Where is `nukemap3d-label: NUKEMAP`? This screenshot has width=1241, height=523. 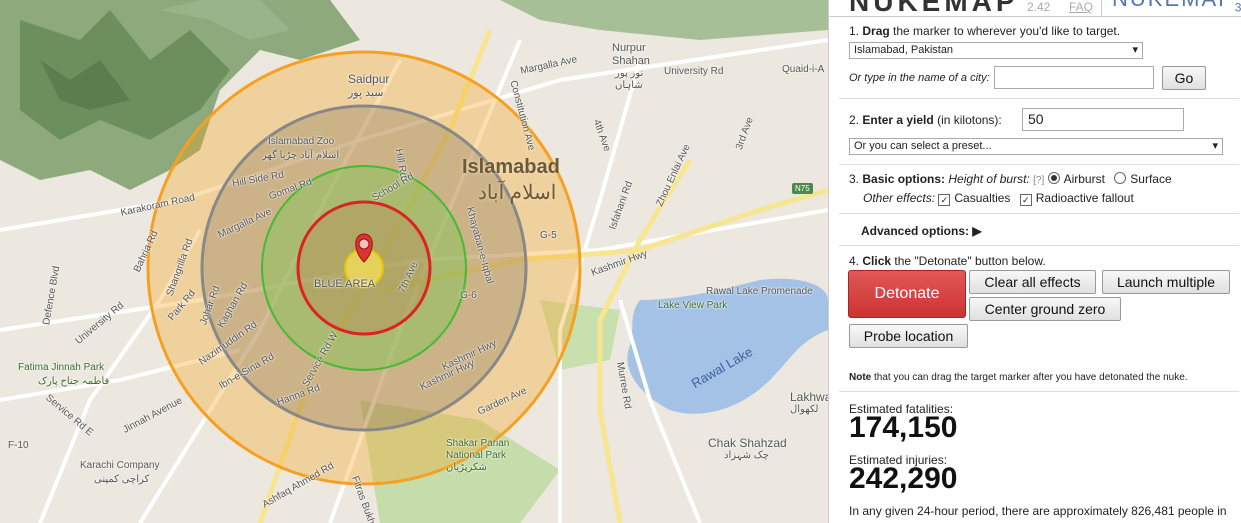
nukemap3d-label: NUKEMAP is located at coordinates (1173, 5).